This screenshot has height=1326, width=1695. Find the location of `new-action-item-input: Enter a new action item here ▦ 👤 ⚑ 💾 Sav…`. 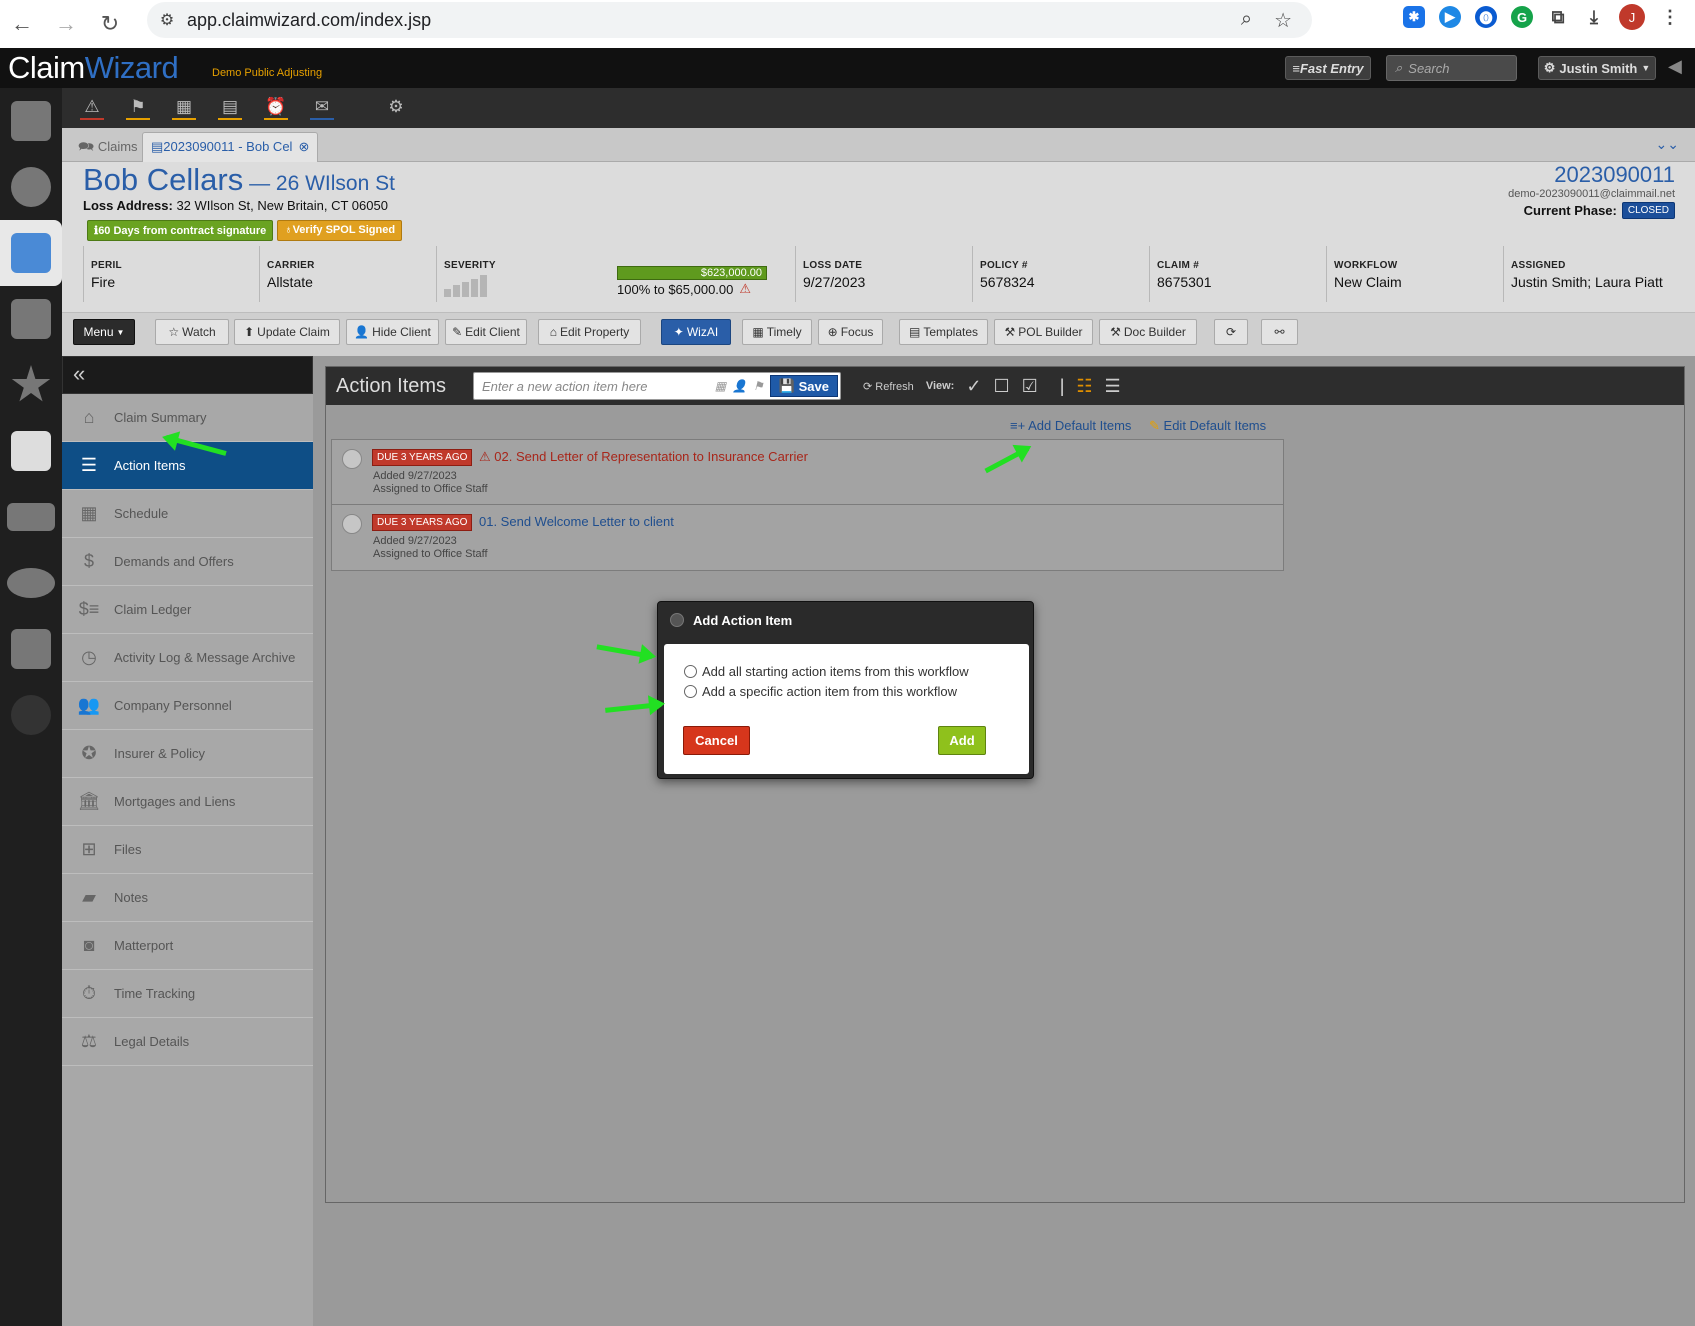

new-action-item-input: Enter a new action item here ▦ 👤 ⚑ 💾 Sav… is located at coordinates (657, 386).